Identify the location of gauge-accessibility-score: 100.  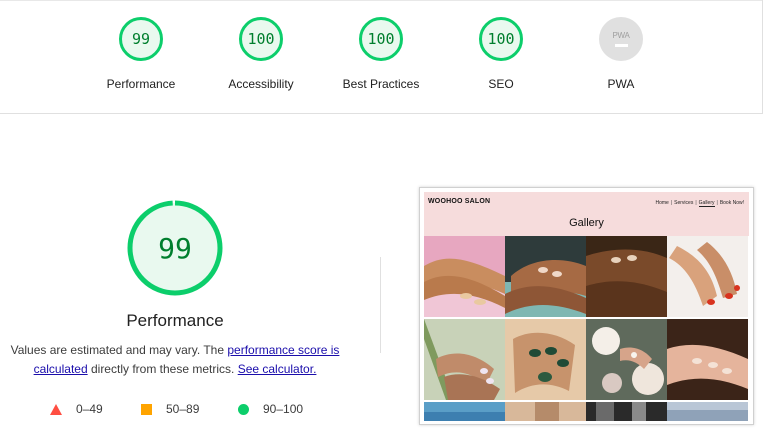
(261, 39).